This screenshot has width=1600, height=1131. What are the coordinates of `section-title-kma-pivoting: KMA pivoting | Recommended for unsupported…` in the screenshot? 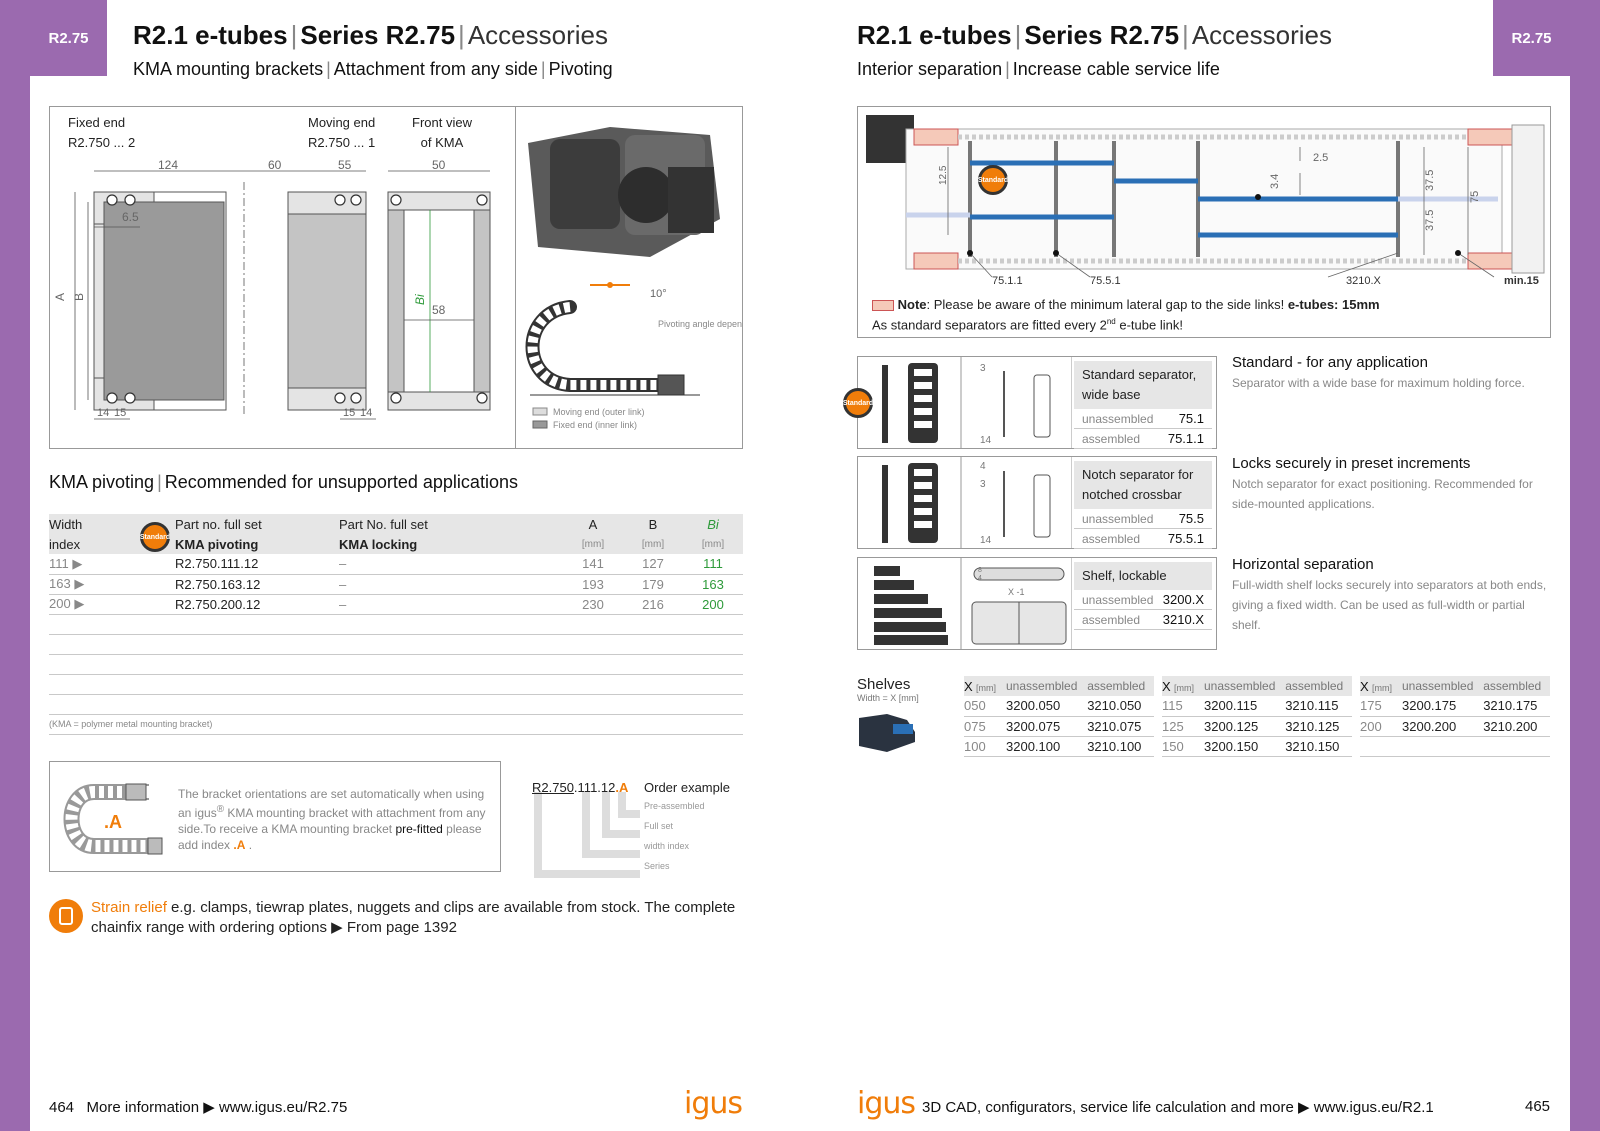 It's located at (283, 482).